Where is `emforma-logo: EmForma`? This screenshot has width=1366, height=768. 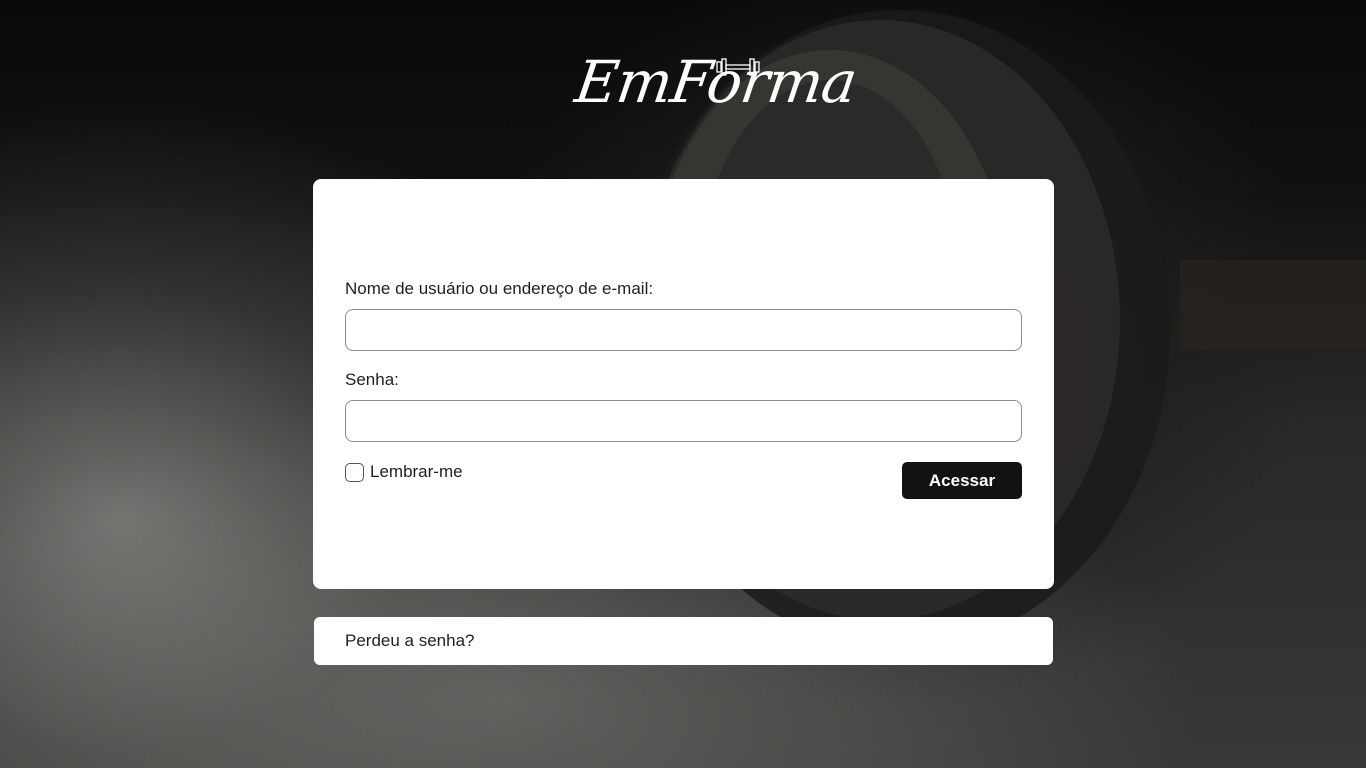 emforma-logo: EmForma is located at coordinates (710, 85).